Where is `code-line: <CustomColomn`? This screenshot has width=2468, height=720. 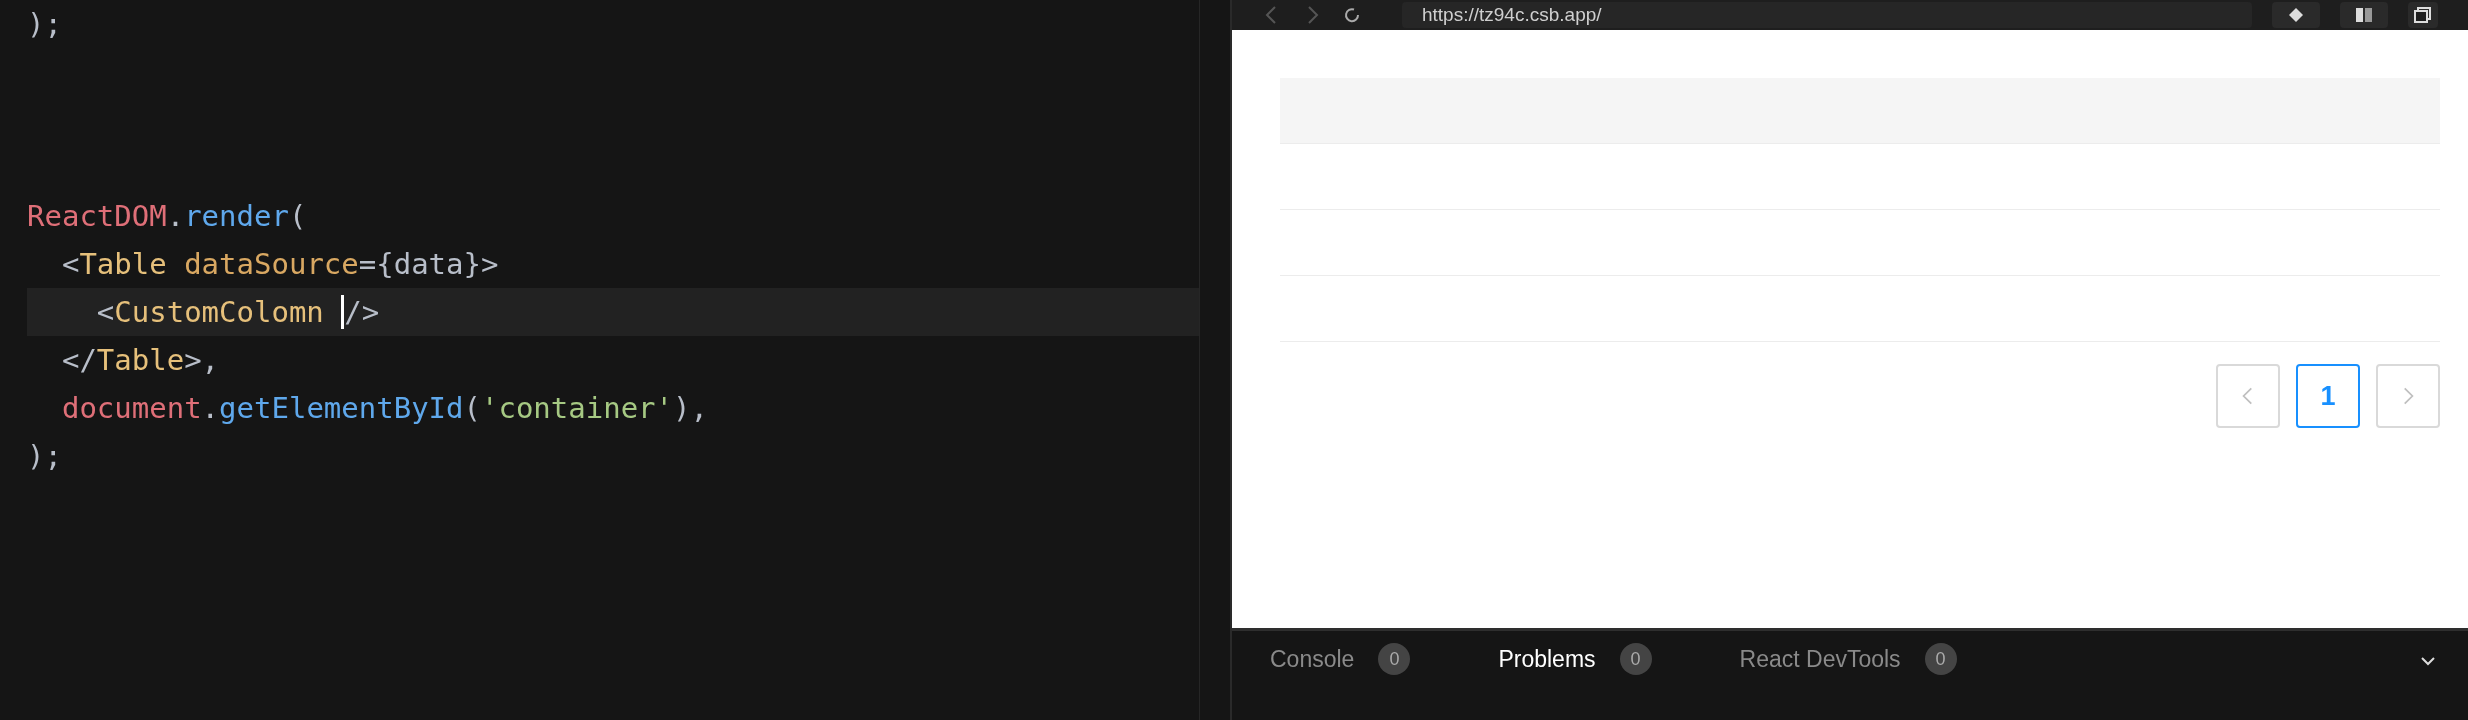
code-line: <CustomColomn is located at coordinates (210, 312).